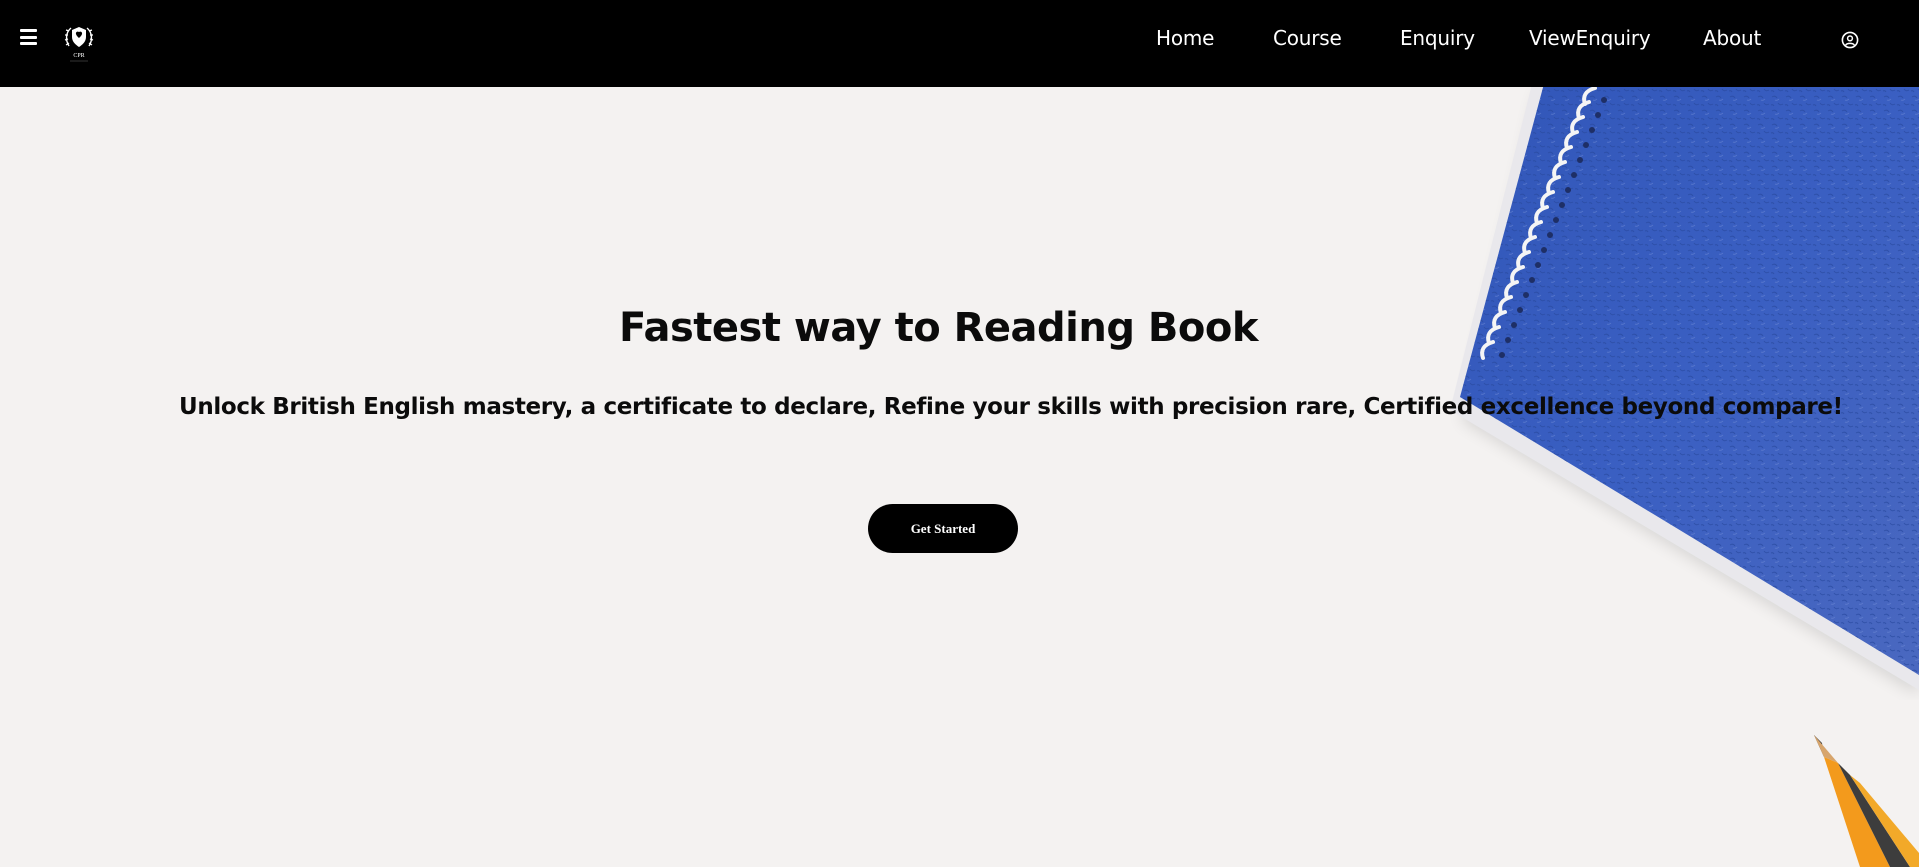  I want to click on pencil-image, so click(1866, 801).